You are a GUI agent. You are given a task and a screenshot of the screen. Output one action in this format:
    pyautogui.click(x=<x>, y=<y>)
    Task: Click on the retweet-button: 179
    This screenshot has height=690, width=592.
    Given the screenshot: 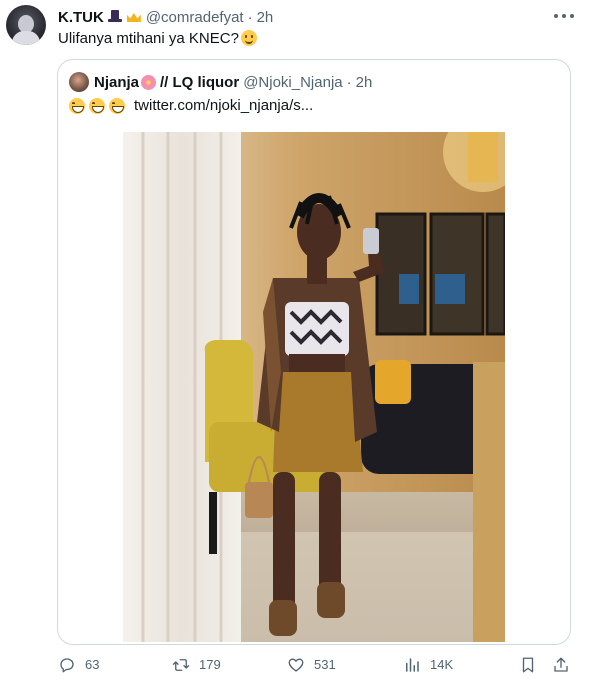 What is the action you would take?
    pyautogui.click(x=196, y=665)
    